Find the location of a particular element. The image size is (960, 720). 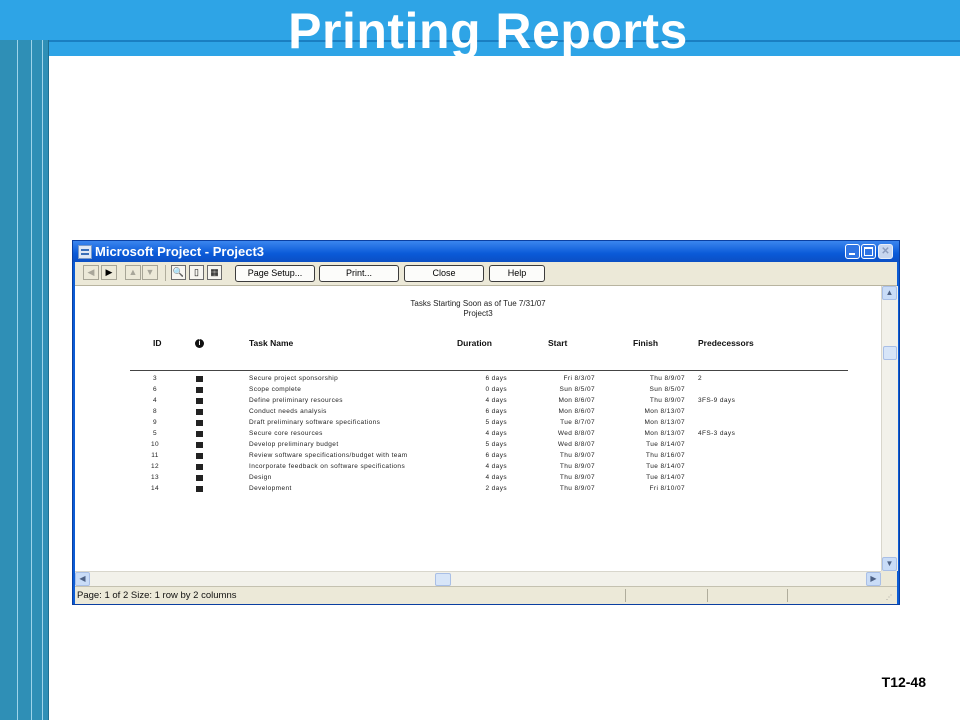

task-start: Tue 8/7/07 is located at coordinates (577, 422).